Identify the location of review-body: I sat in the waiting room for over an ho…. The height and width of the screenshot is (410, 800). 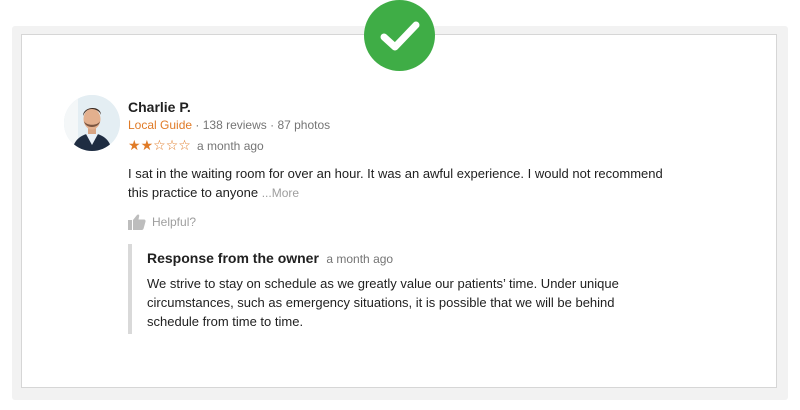
(398, 183).